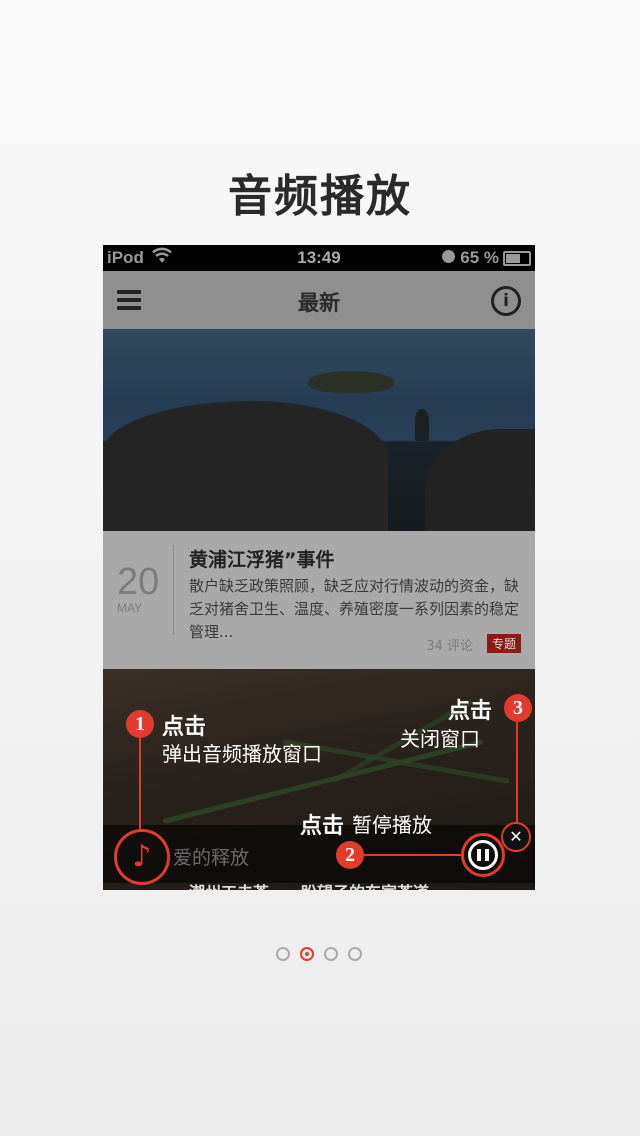  I want to click on tip-3-desc: 关闭窗口, so click(440, 739).